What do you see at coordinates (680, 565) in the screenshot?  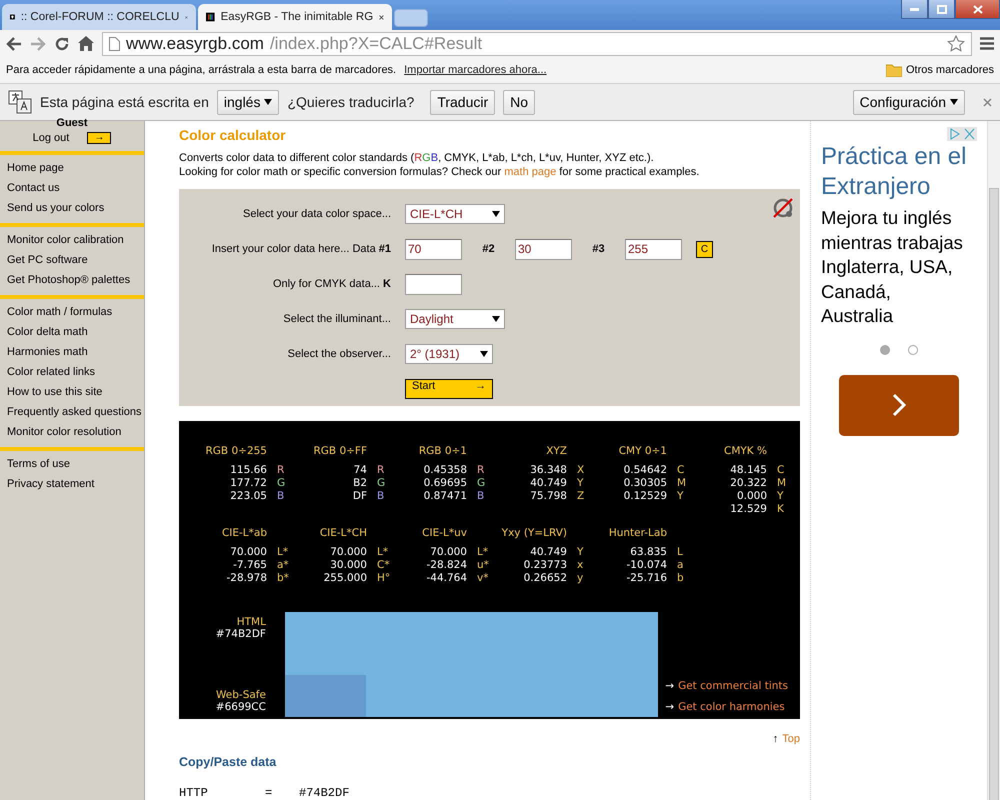 I see `unit-label: a` at bounding box center [680, 565].